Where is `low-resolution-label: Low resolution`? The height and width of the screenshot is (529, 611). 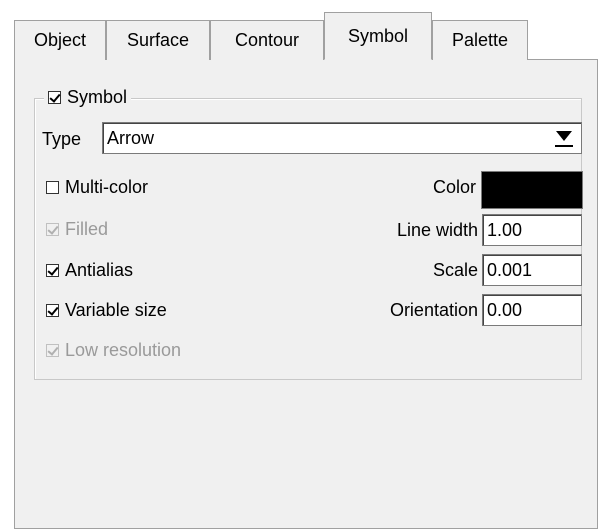 low-resolution-label: Low resolution is located at coordinates (123, 349).